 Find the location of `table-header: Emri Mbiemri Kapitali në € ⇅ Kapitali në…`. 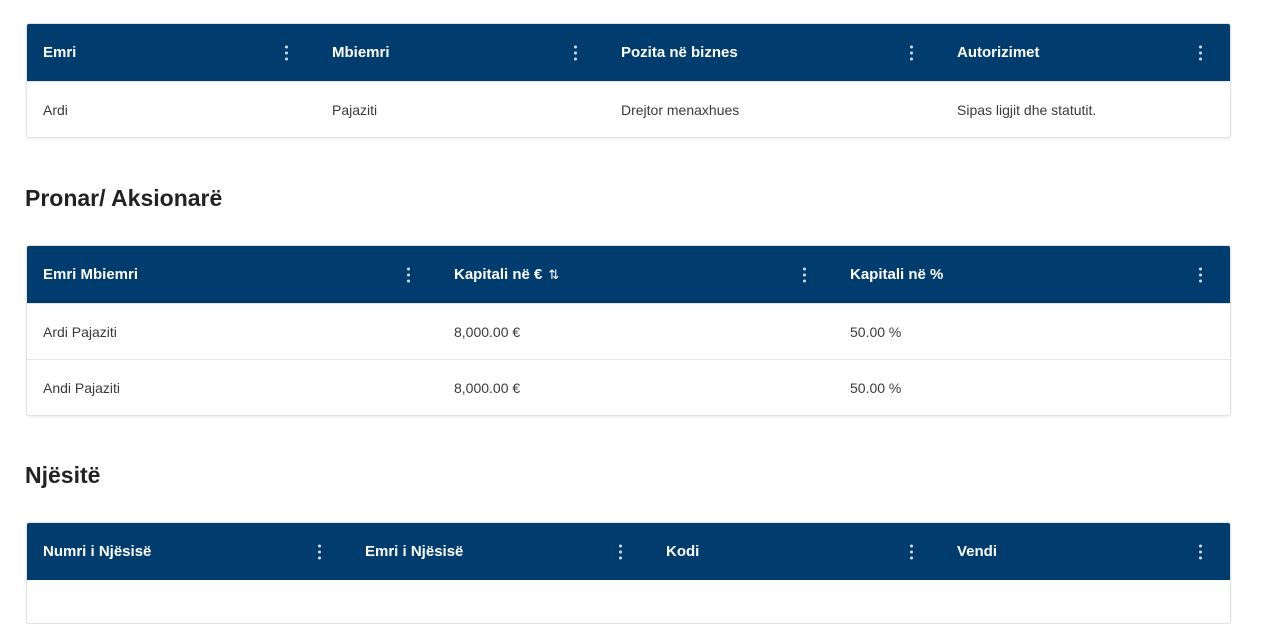

table-header: Emri Mbiemri Kapitali në € ⇅ Kapitali në… is located at coordinates (628, 274).